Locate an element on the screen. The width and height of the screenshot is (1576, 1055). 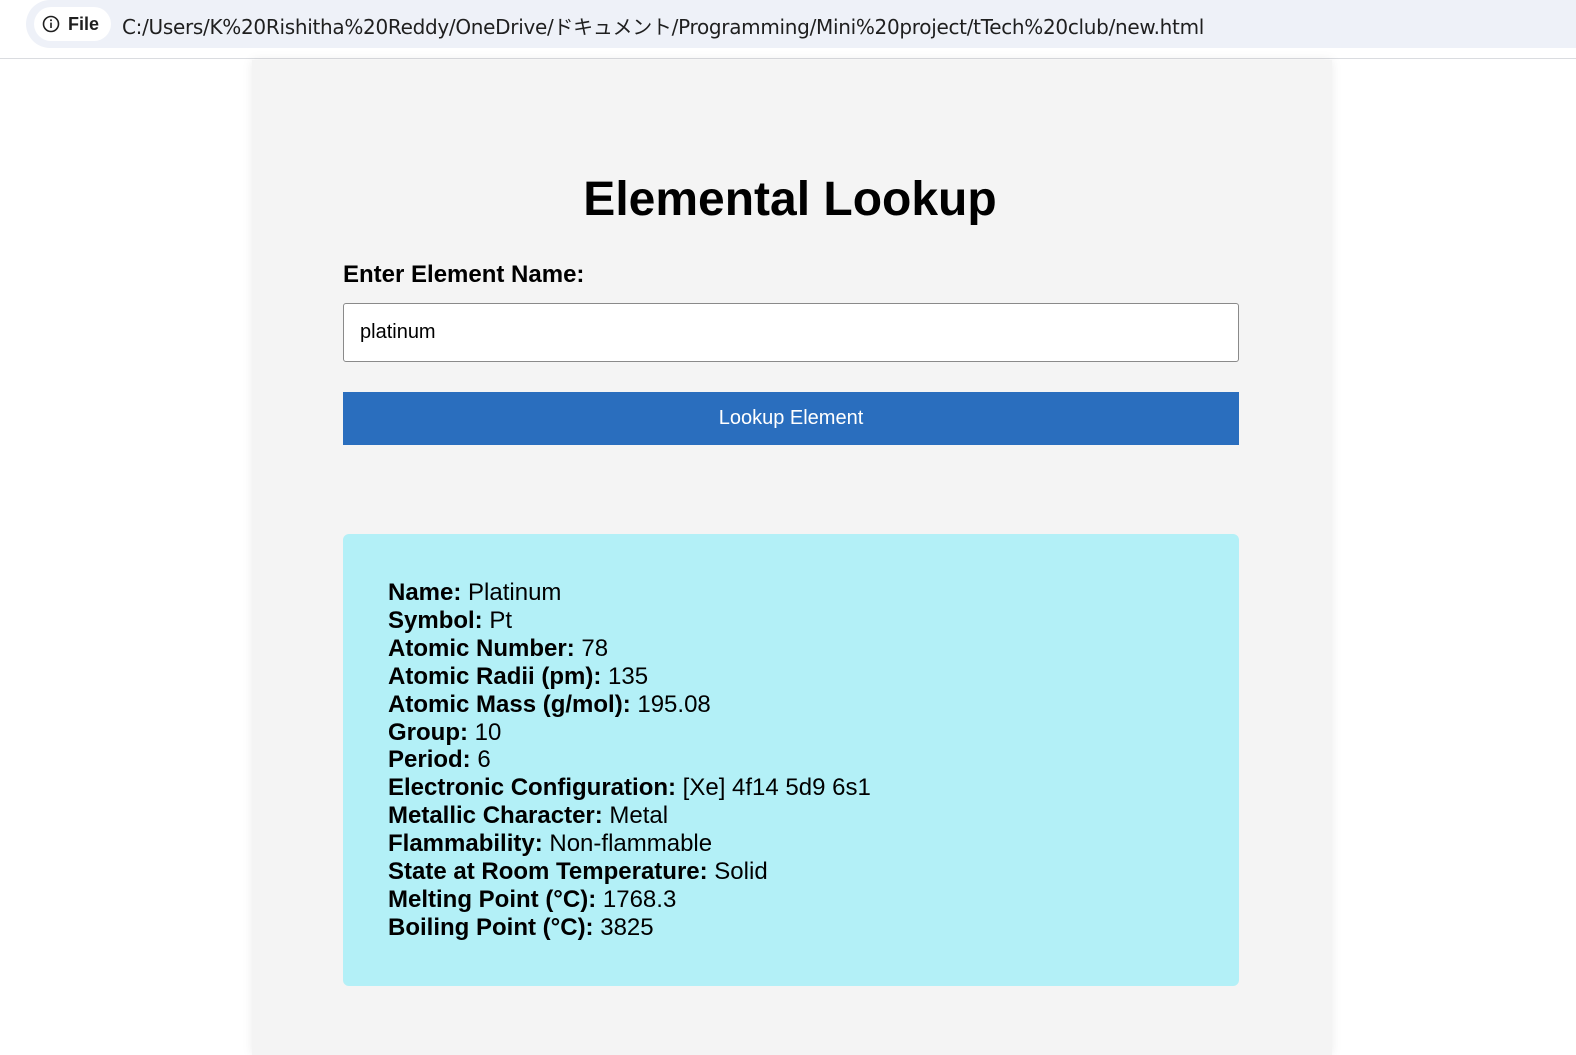
result-row-value: Non-flammable is located at coordinates (631, 844).